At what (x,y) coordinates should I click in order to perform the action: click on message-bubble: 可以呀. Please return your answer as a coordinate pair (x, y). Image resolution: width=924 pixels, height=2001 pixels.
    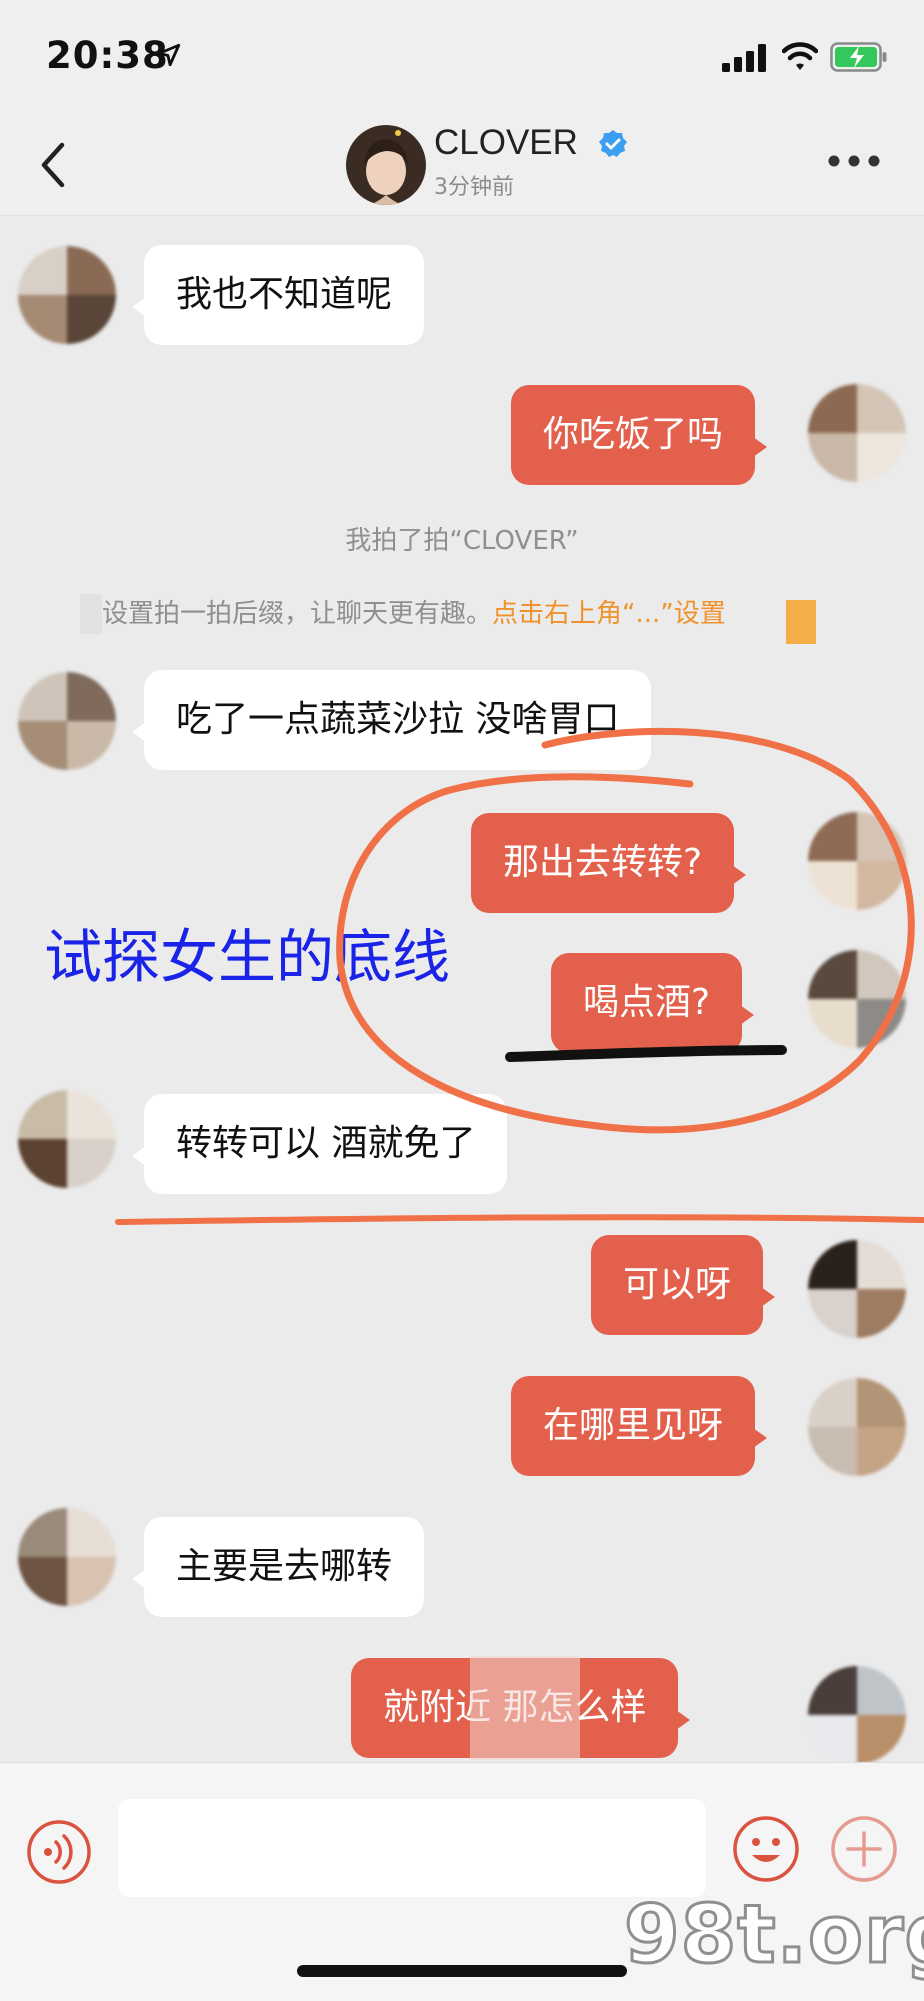
    Looking at the image, I should click on (683, 1285).